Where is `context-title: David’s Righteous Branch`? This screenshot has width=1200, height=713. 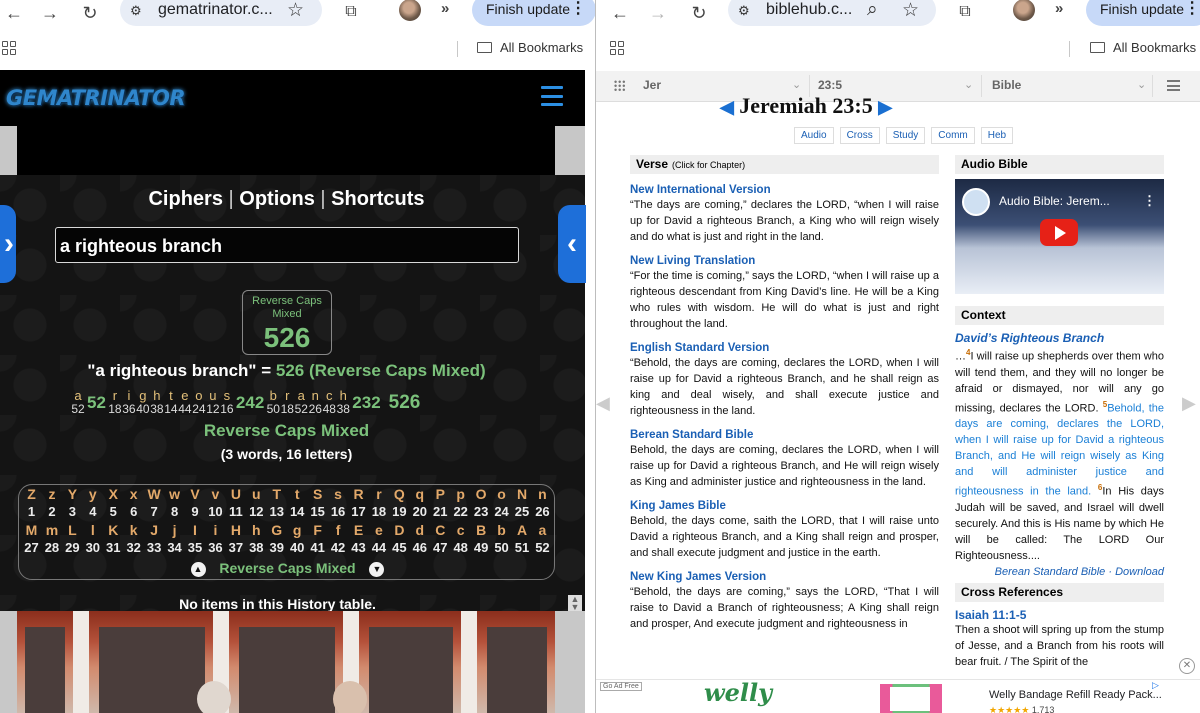 context-title: David’s Righteous Branch is located at coordinates (1059, 338).